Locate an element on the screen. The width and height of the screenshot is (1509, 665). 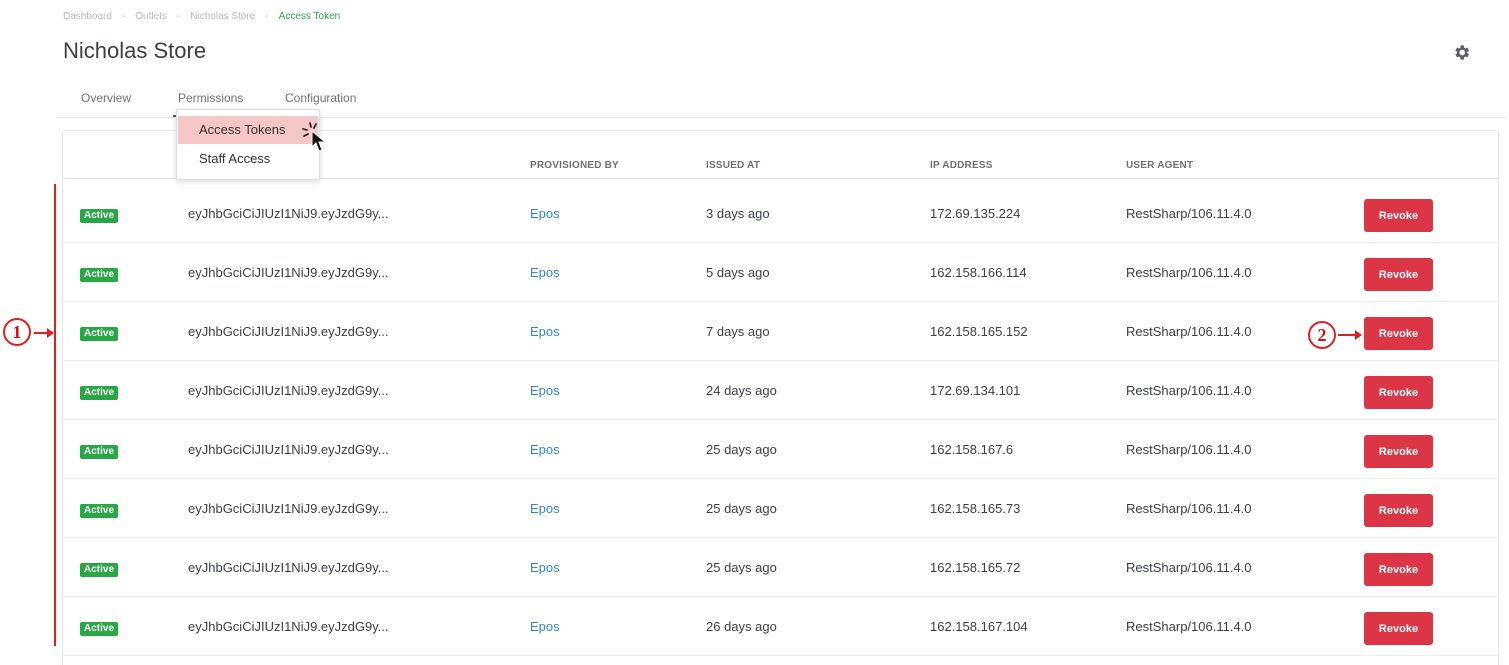
annotation-bracket-line is located at coordinates (55, 415).